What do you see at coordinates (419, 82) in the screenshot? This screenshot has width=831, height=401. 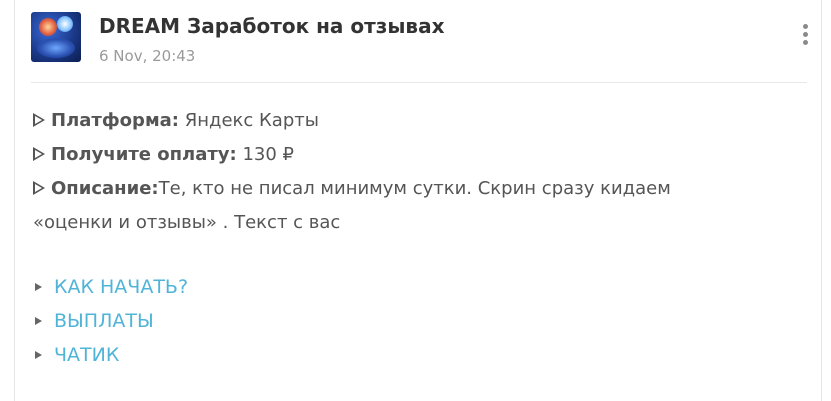 I see `header-divider` at bounding box center [419, 82].